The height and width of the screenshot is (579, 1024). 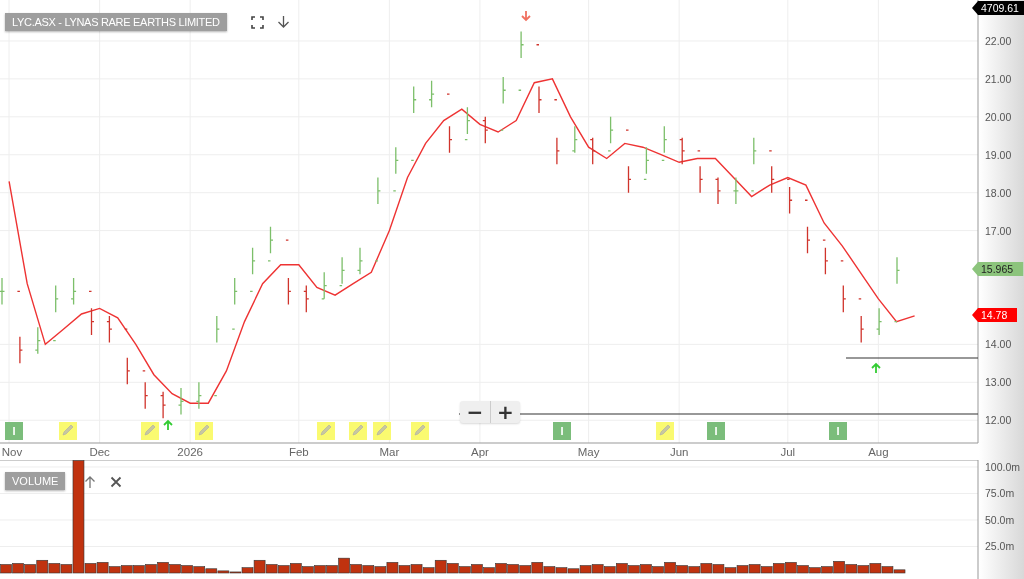 What do you see at coordinates (998, 192) in the screenshot?
I see `y-axis-label: 18.00` at bounding box center [998, 192].